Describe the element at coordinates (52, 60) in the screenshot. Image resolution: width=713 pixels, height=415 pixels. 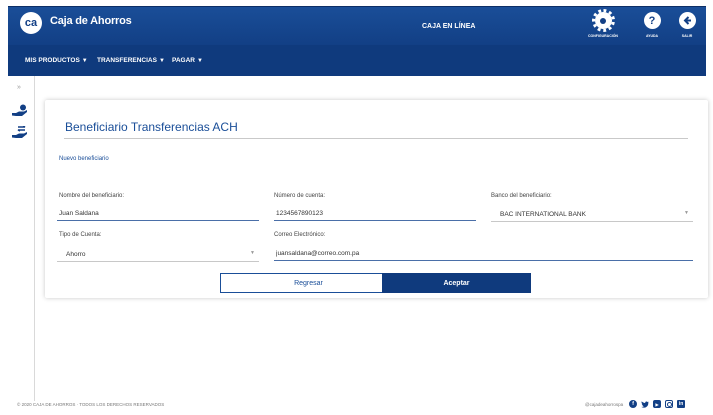
I see `menu-my-products-label: MIS PRODUCTOS` at that location.